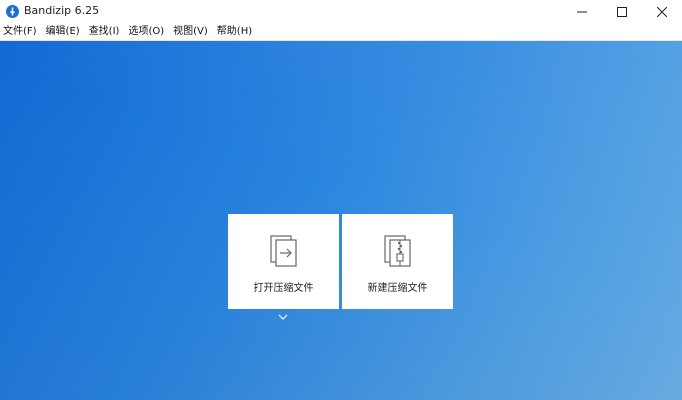 This screenshot has height=400, width=682. I want to click on window-title: Bandizip 6.25, so click(62, 10).